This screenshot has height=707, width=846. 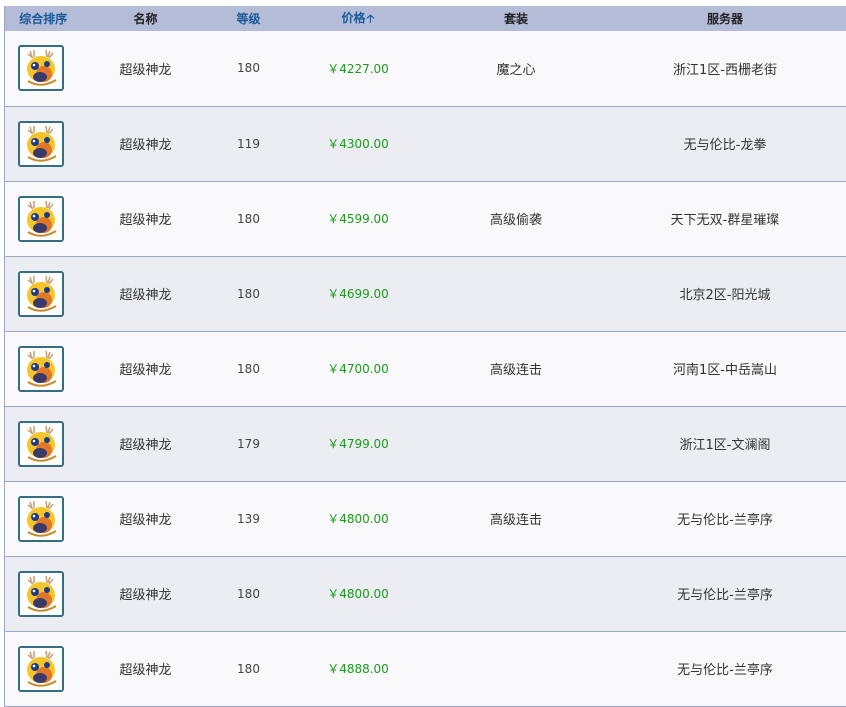 I want to click on table-row: 超级神龙 180 ￥4227.00 魔之心 浙江1区-西栅老街, so click(x=425, y=68).